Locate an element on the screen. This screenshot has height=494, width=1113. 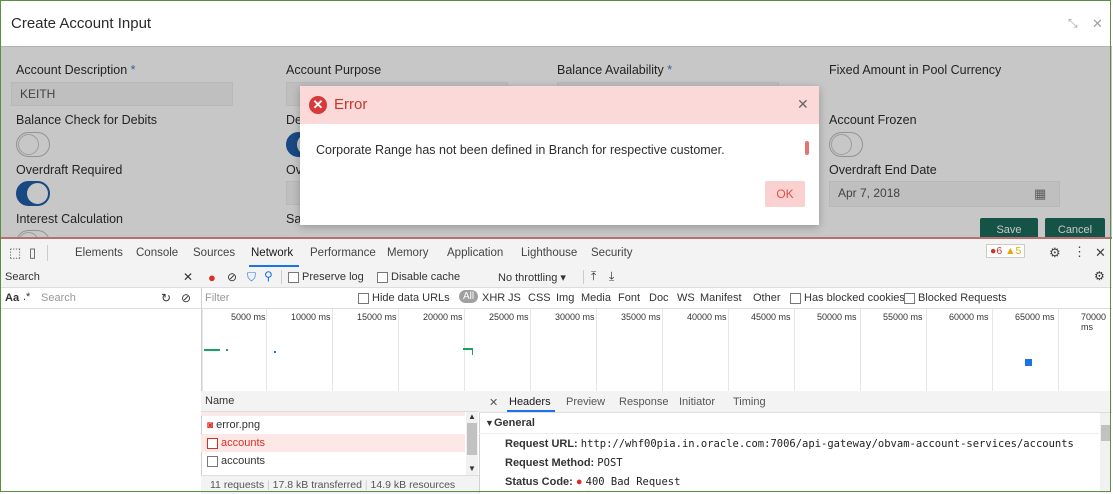
tab-console: Console is located at coordinates (157, 253).